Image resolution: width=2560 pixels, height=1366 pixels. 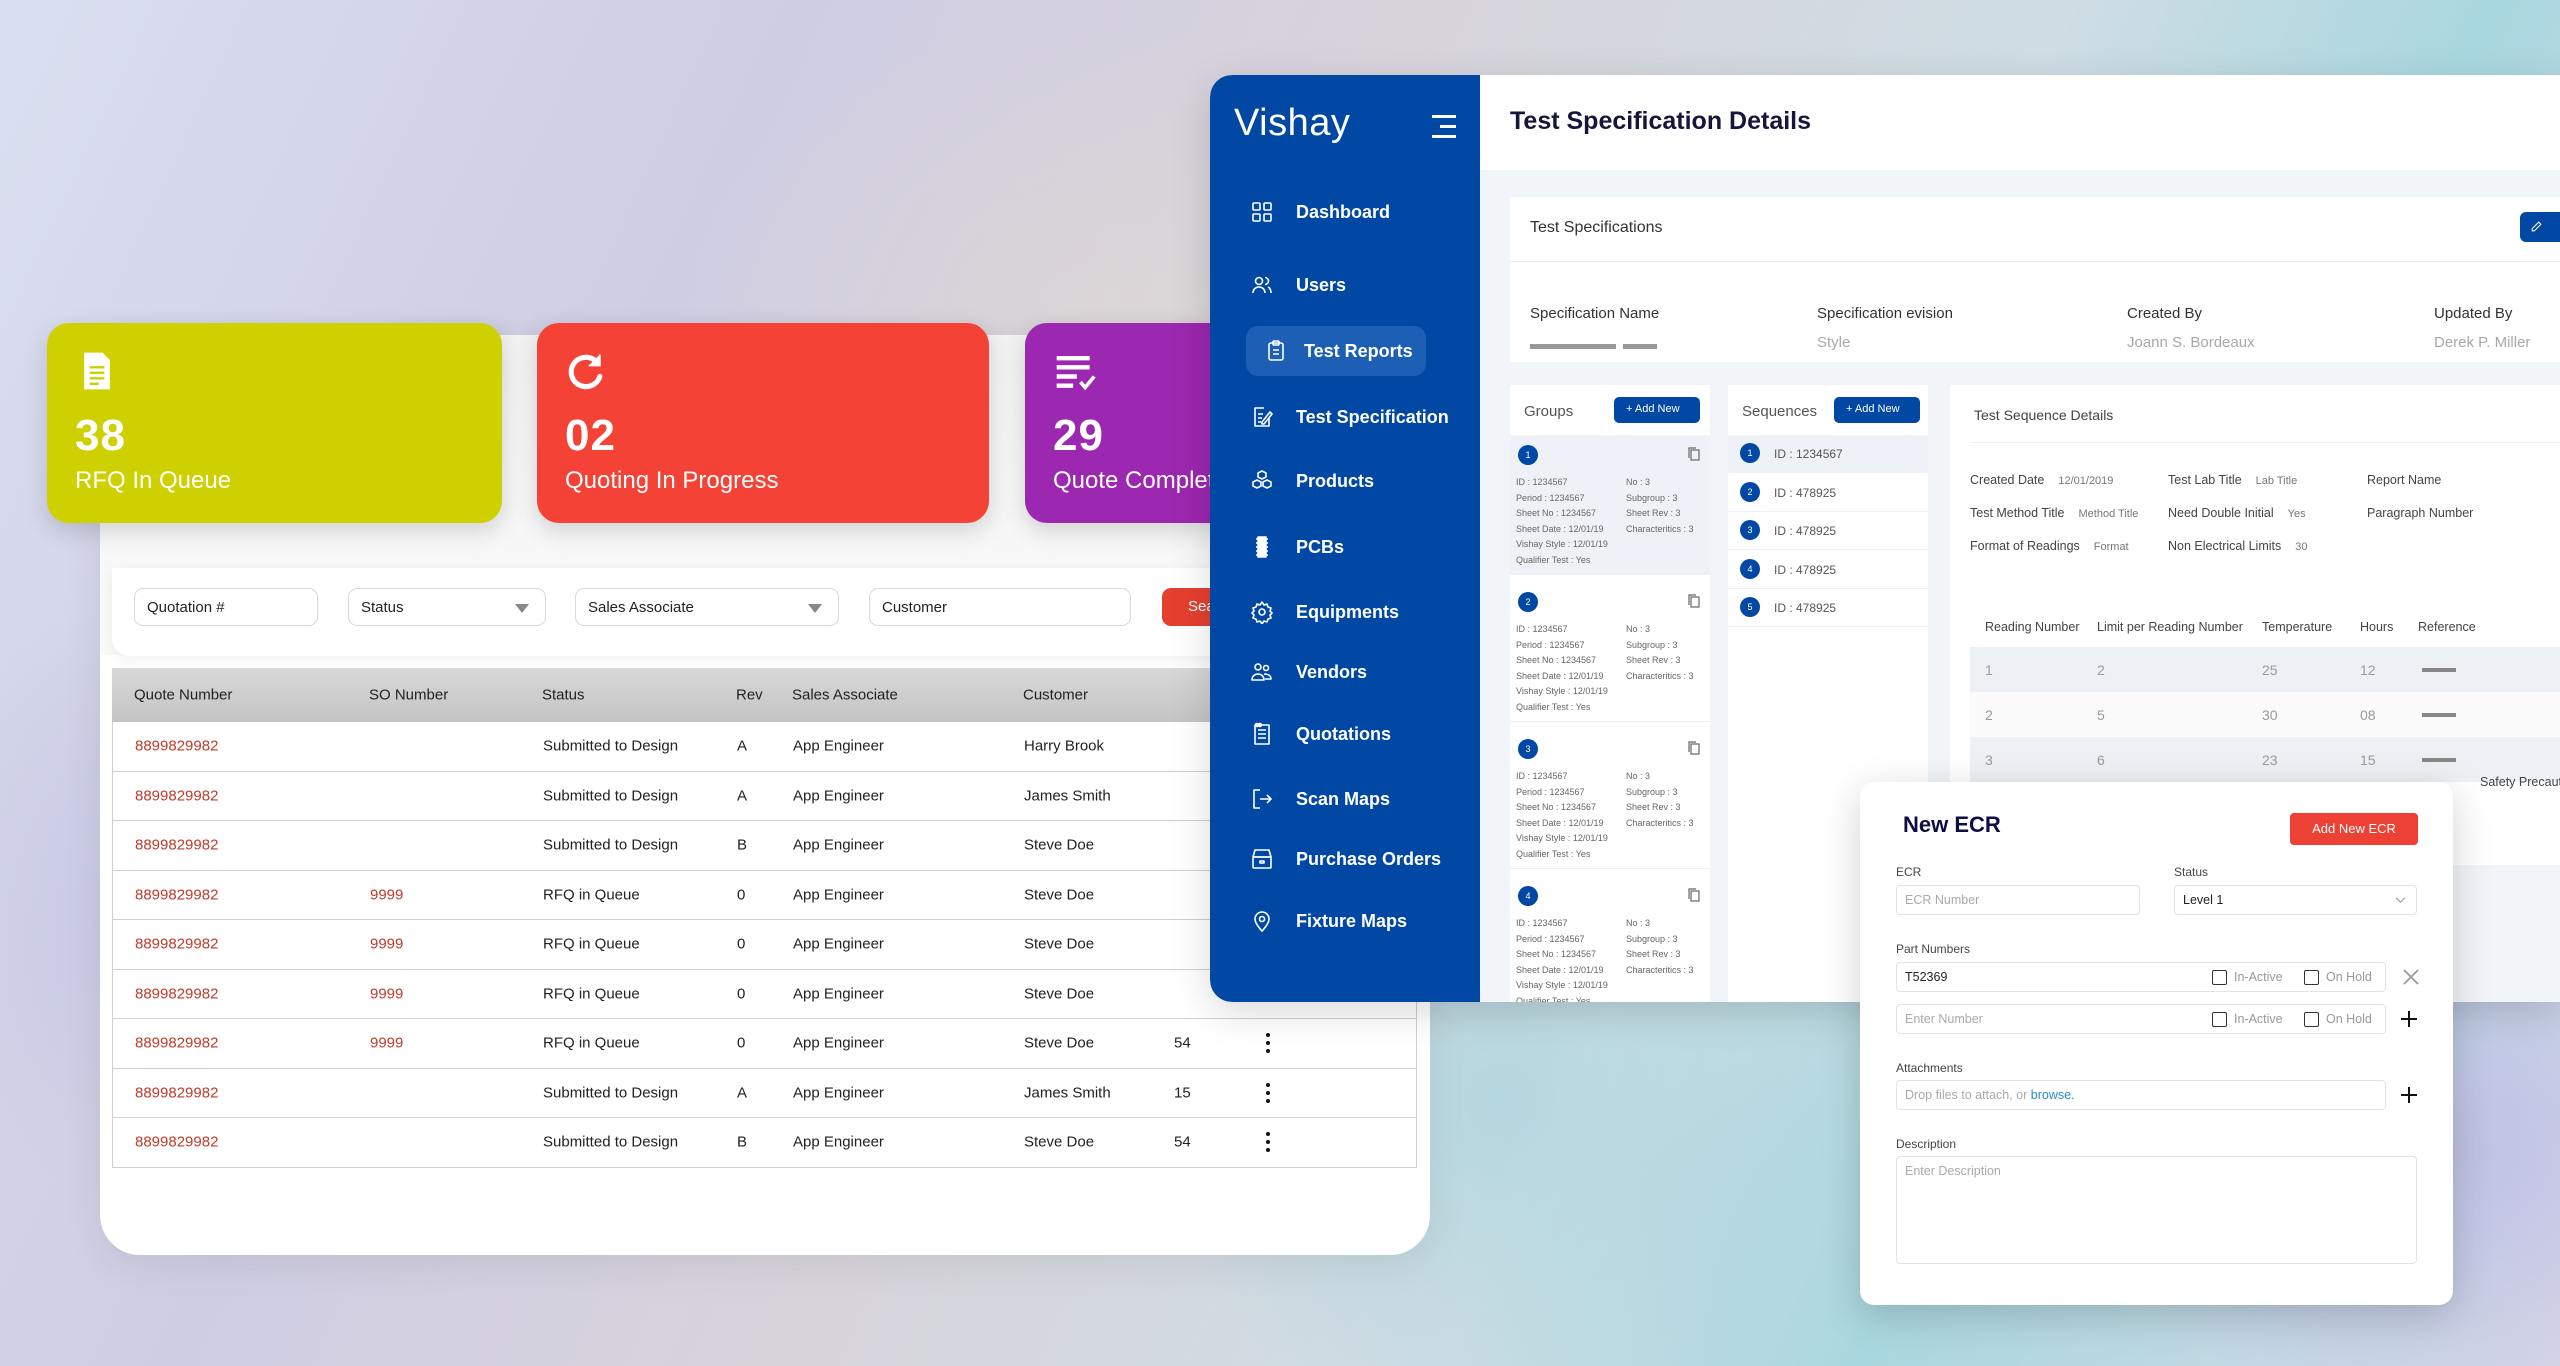 I want to click on sidebar-item-test-reports: Test Reports, so click(x=1345, y=351).